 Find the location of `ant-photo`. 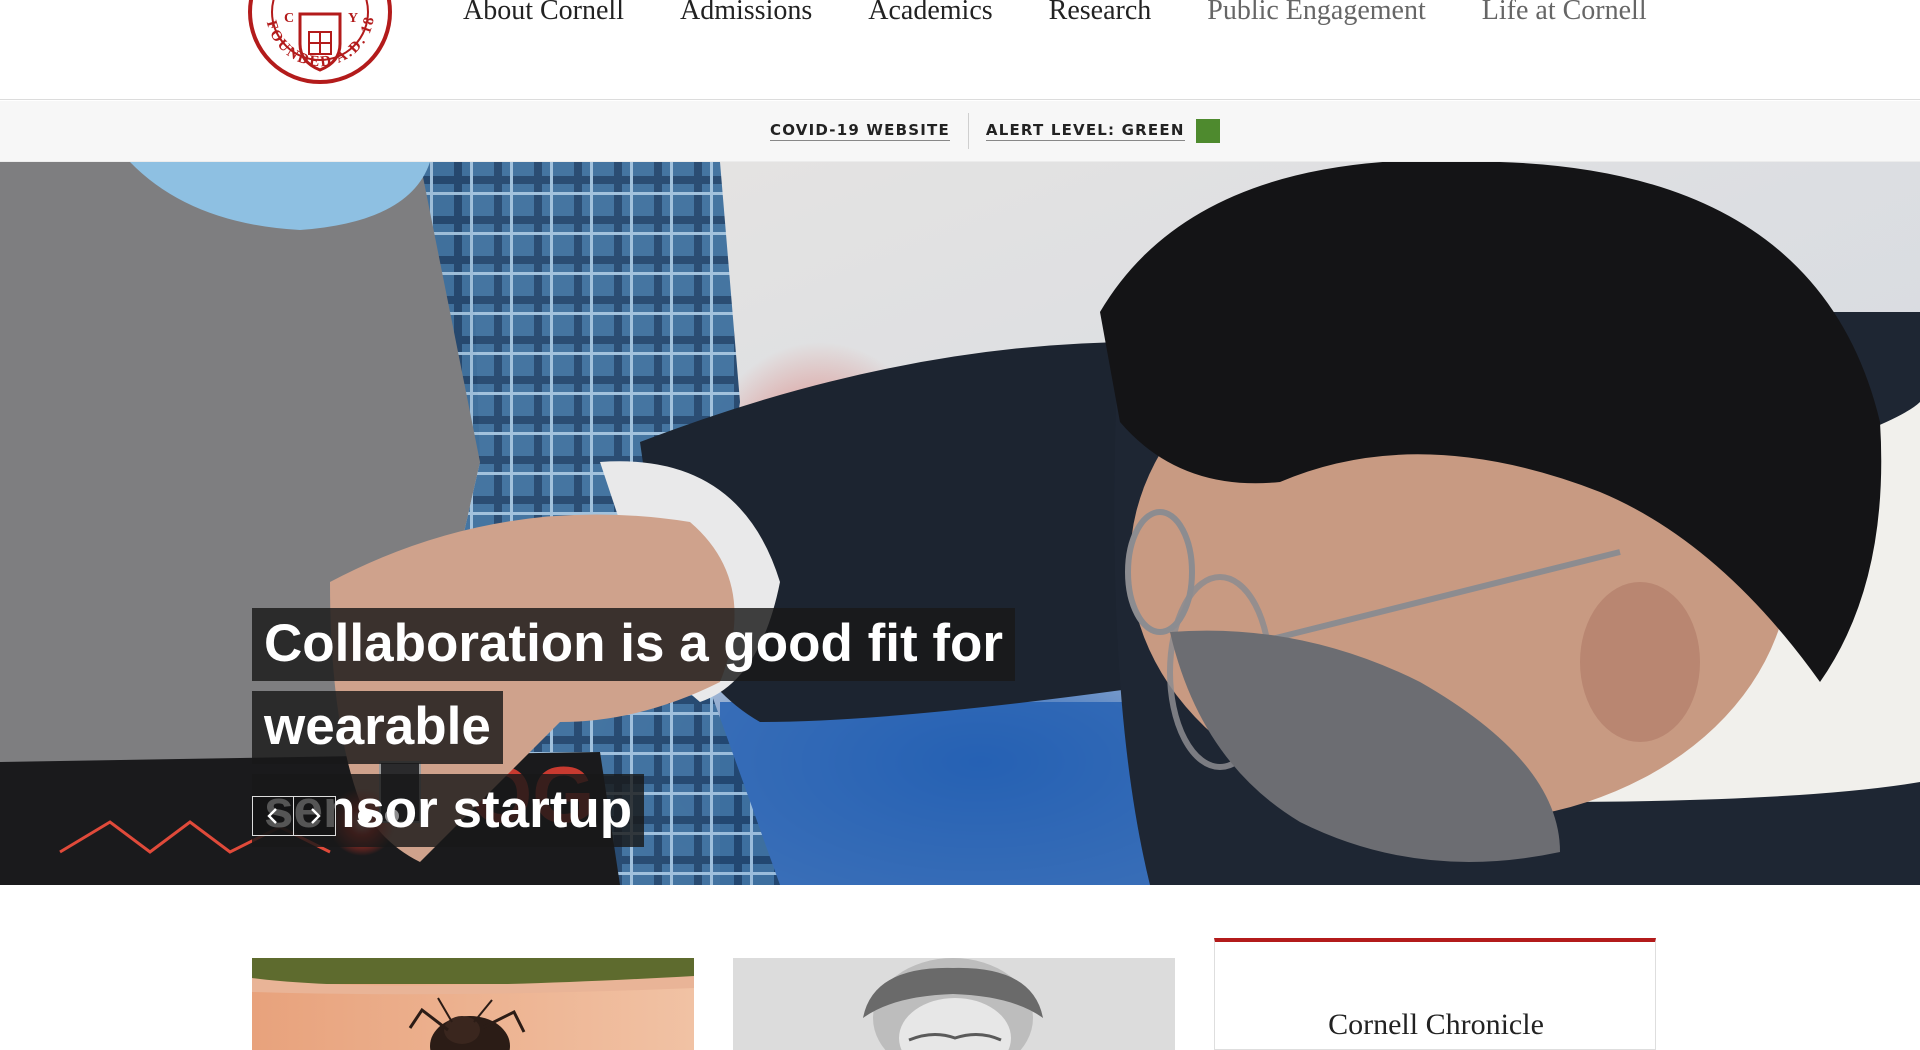

ant-photo is located at coordinates (473, 1004).